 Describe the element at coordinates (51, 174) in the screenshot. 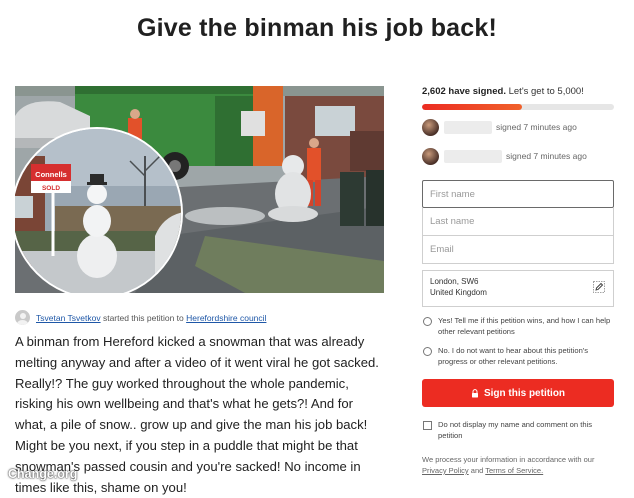

I see `sign-brand: Connells` at that location.